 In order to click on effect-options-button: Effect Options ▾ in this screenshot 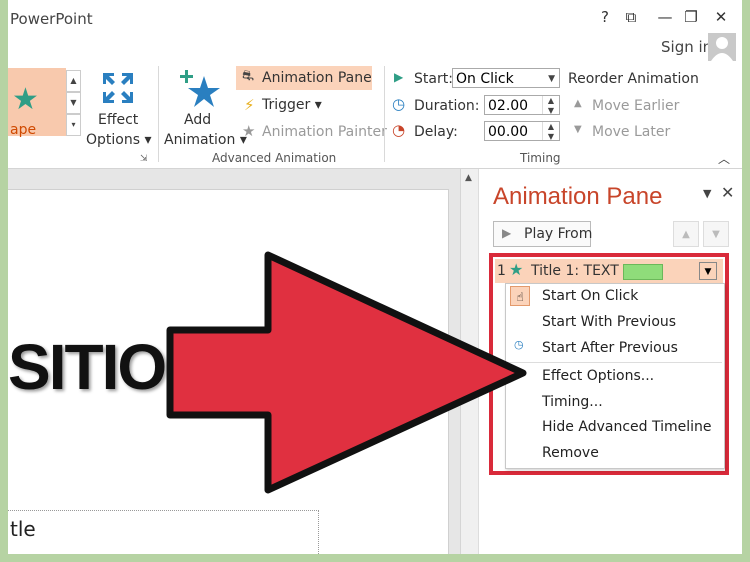, I will do `click(119, 108)`.